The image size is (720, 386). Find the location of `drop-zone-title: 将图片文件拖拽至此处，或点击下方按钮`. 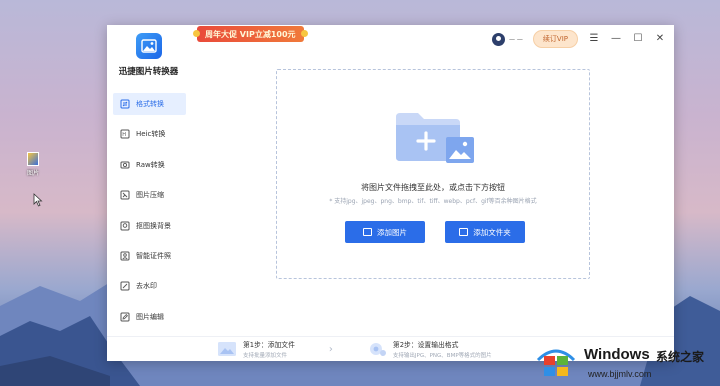

drop-zone-title: 将图片文件拖拽至此处，或点击下方按钮 is located at coordinates (433, 188).